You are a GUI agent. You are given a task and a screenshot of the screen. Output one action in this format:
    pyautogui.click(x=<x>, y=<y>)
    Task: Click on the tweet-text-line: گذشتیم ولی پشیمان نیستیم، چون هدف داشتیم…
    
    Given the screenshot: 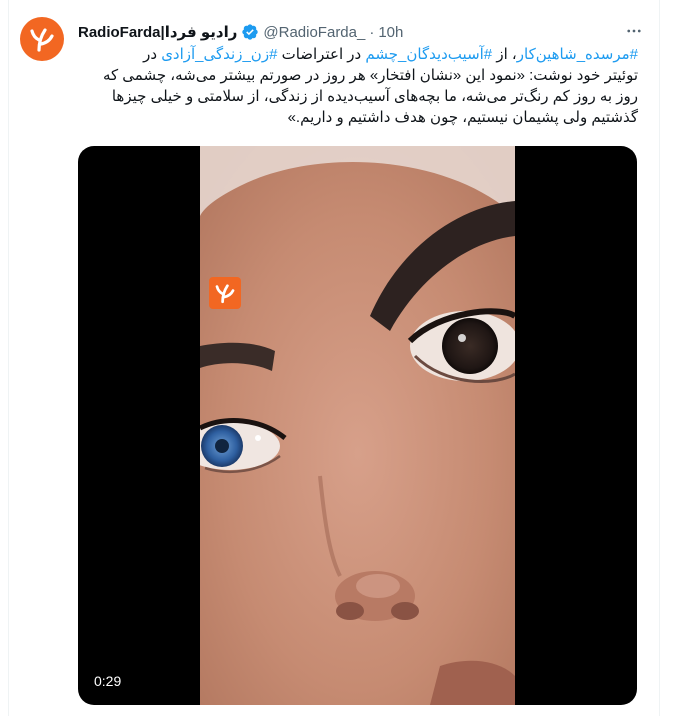 What is the action you would take?
    pyautogui.click(x=357, y=117)
    